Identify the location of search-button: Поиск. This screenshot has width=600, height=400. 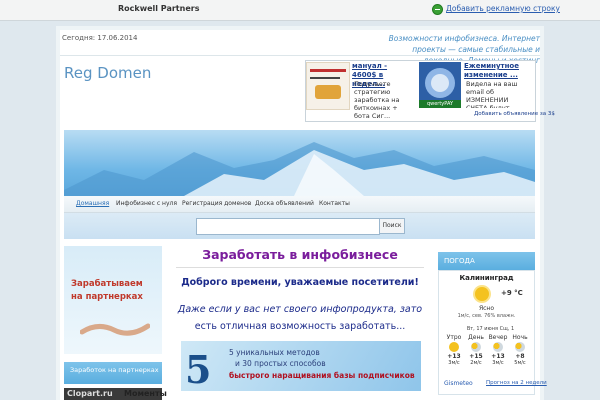
(392, 226).